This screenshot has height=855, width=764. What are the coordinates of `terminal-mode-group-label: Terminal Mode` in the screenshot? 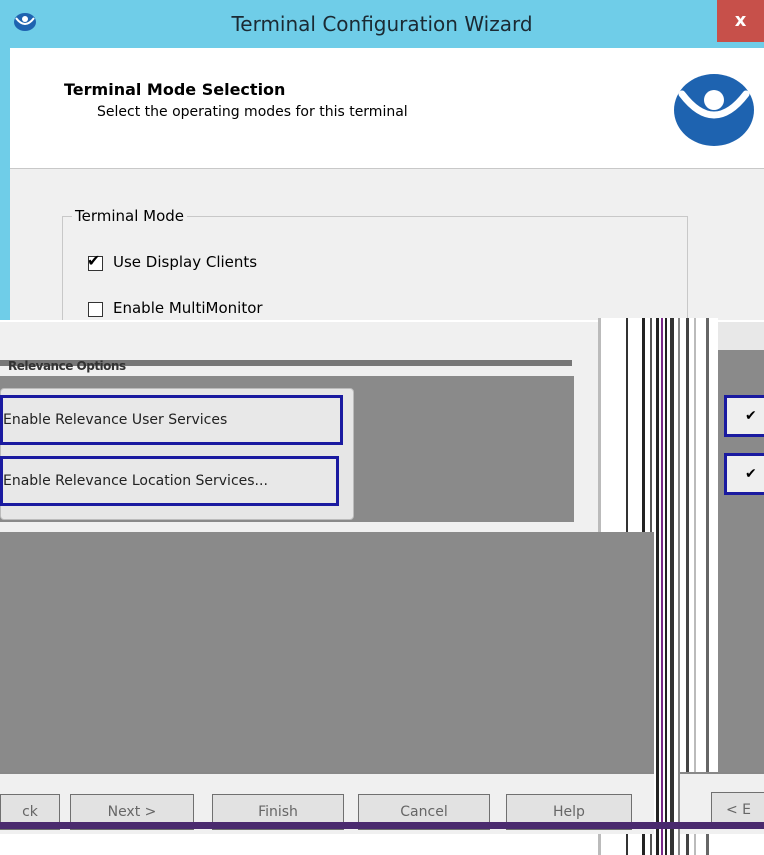 It's located at (130, 216).